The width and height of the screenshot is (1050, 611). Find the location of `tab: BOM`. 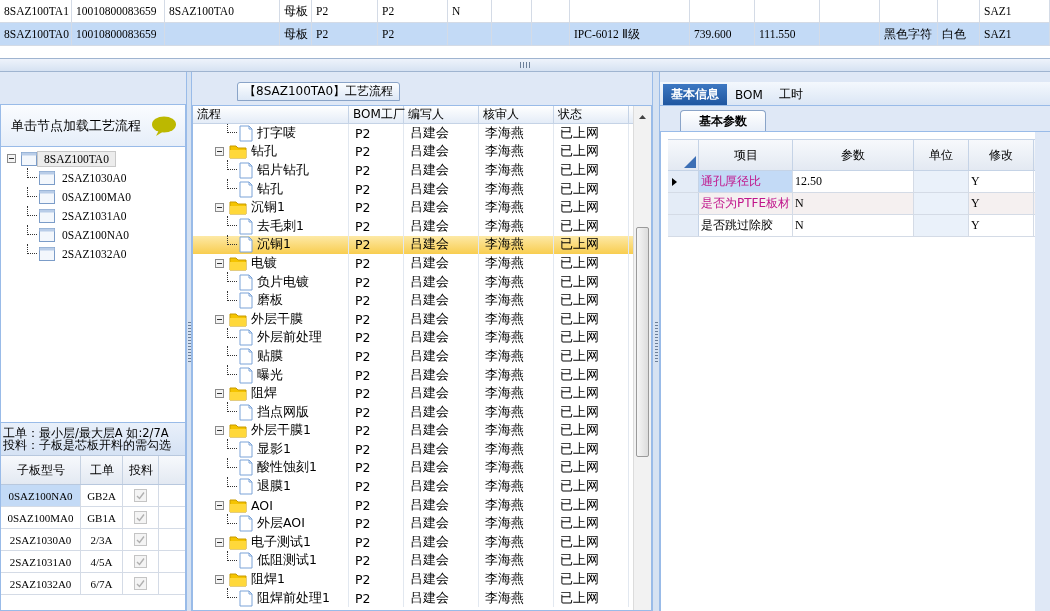

tab: BOM is located at coordinates (749, 94).